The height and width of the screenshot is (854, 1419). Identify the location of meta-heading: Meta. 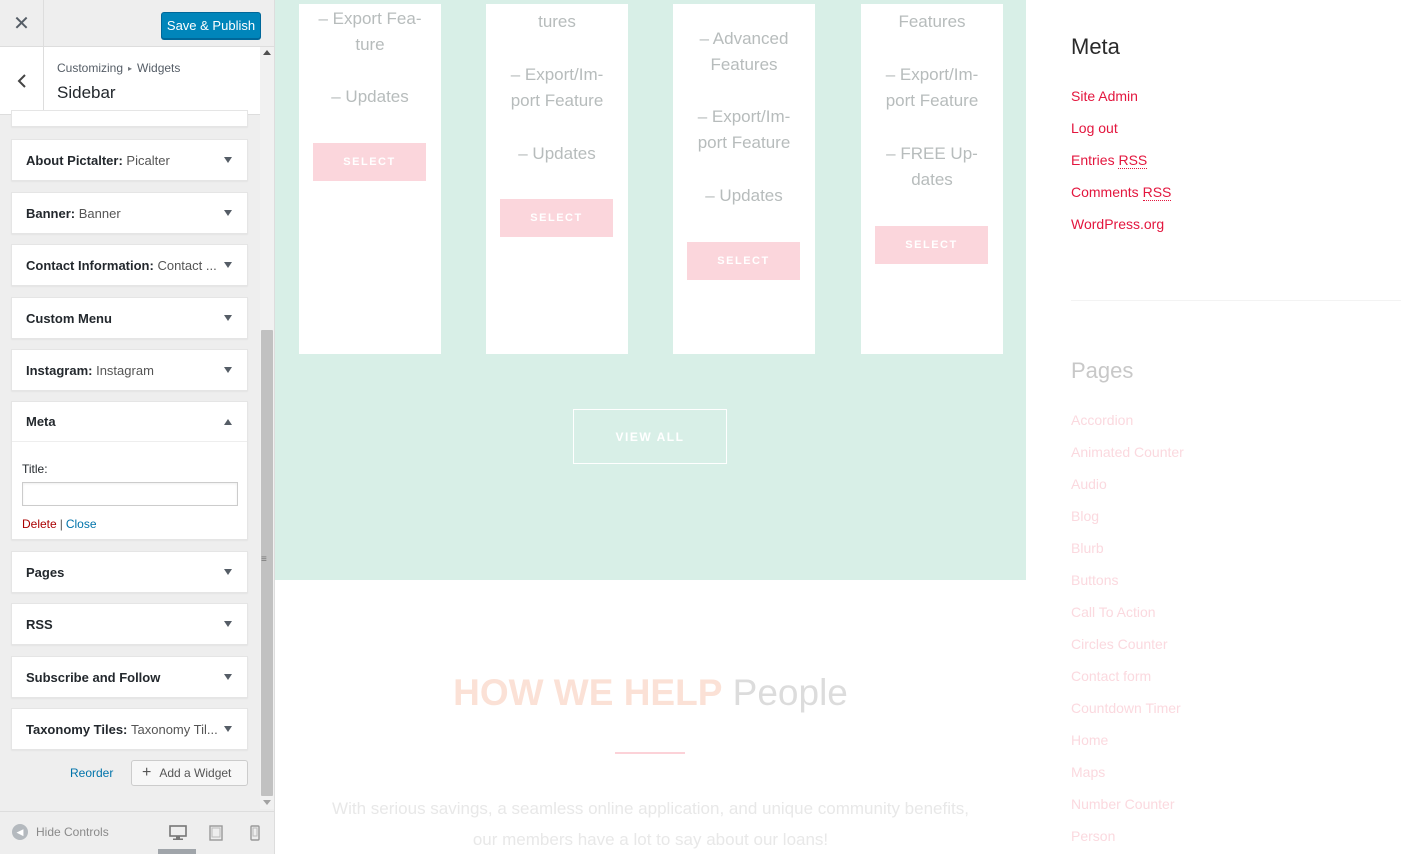
(1095, 46).